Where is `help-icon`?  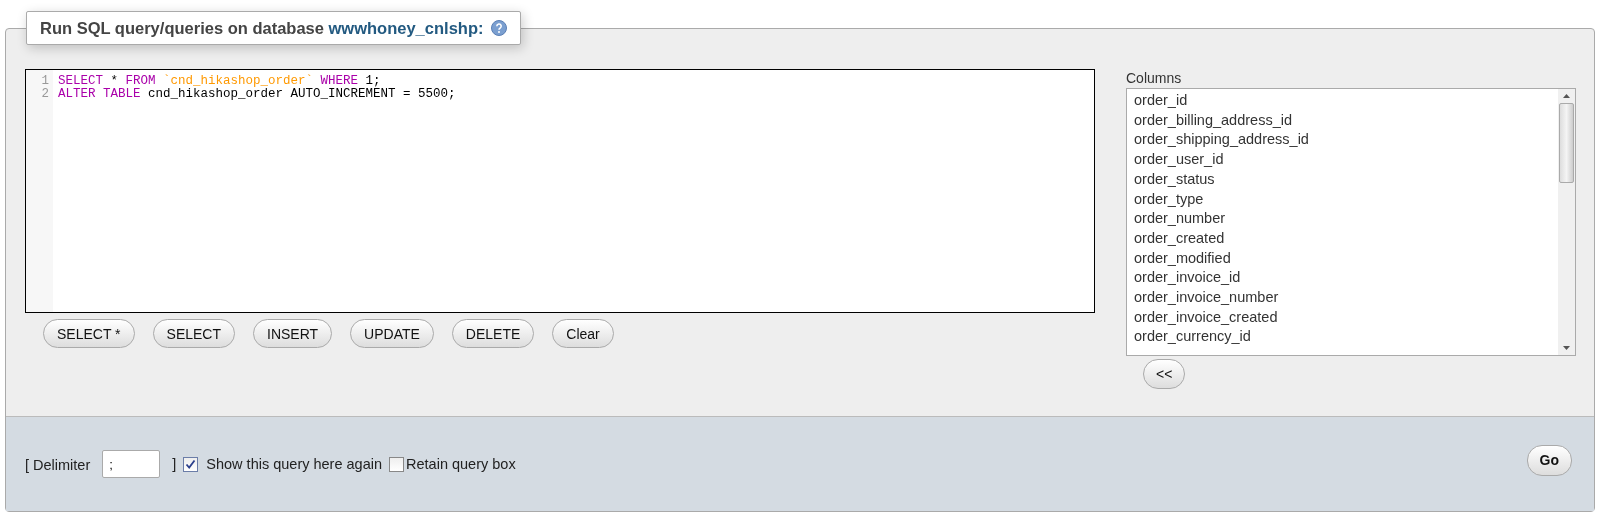
help-icon is located at coordinates (499, 28).